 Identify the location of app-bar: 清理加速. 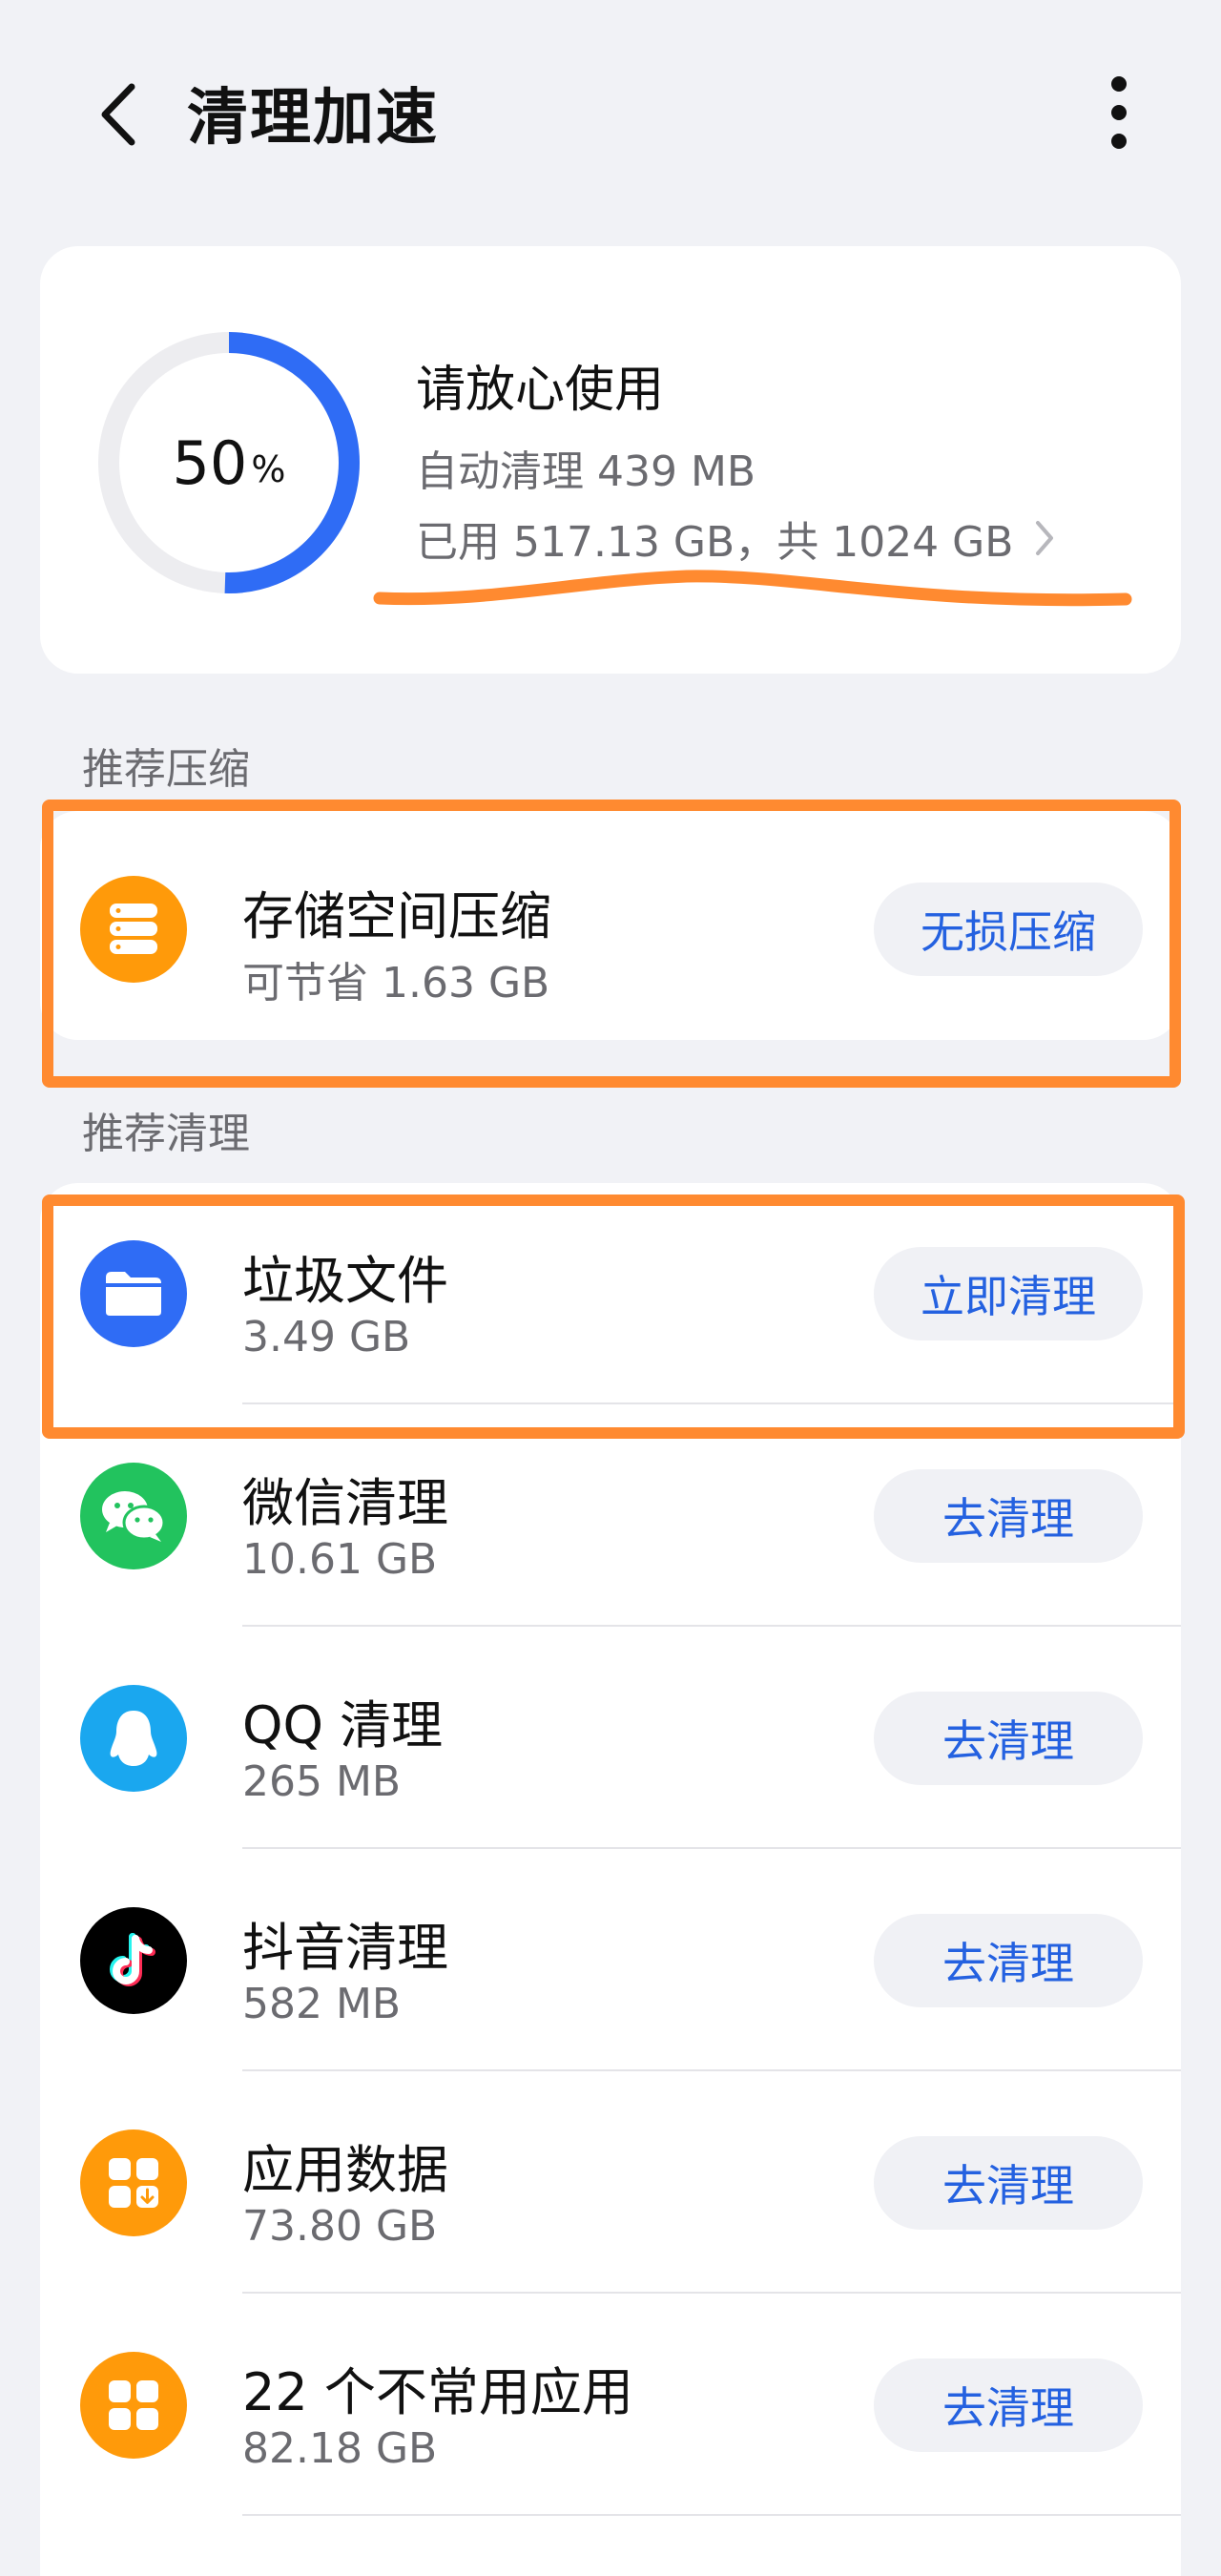
(610, 114).